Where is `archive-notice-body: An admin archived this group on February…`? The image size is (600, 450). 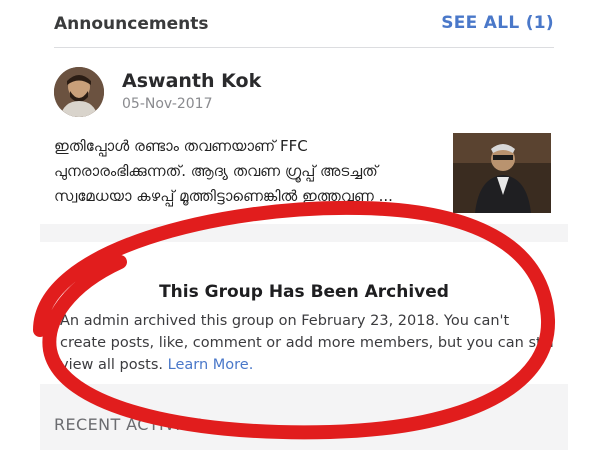 archive-notice-body: An admin archived this group on February… is located at coordinates (308, 343).